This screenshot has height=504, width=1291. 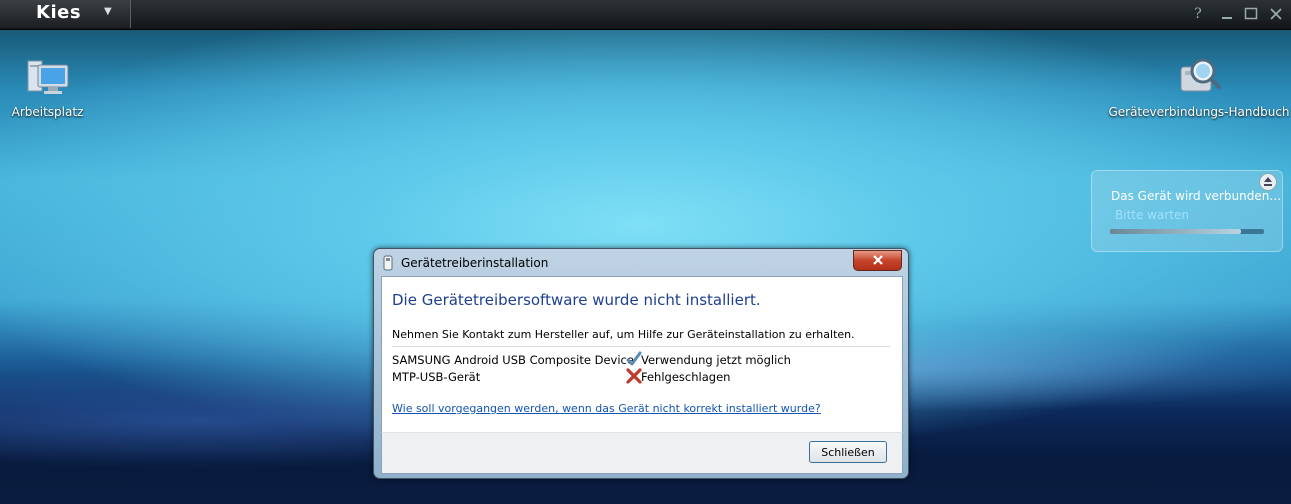 What do you see at coordinates (641, 346) in the screenshot?
I see `divider` at bounding box center [641, 346].